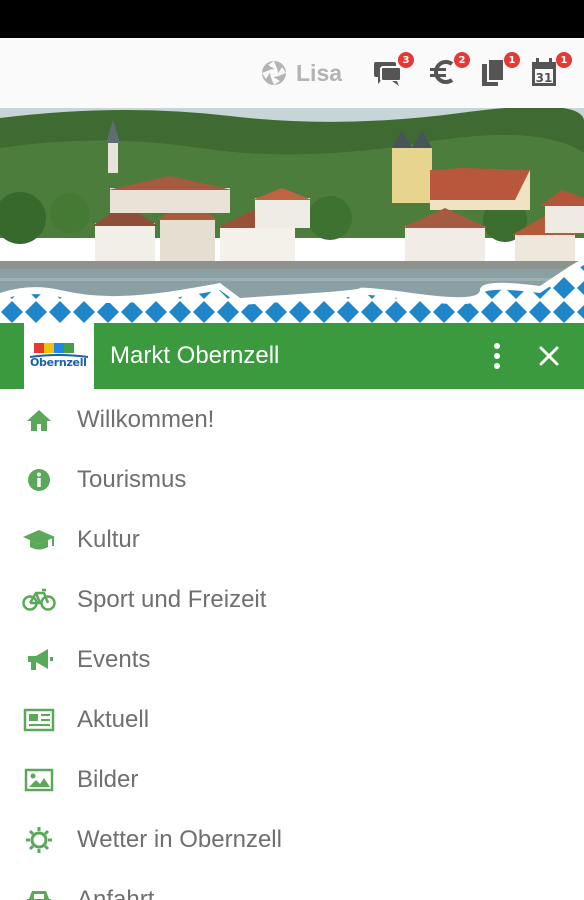 This screenshot has height=900, width=584. I want to click on documents-badge: 1, so click(512, 60).